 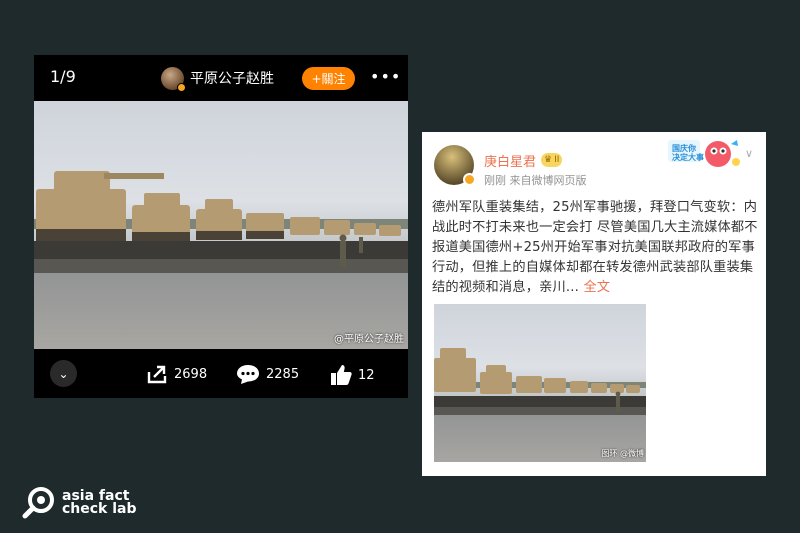 I want to click on author-name: 平原公子赵胜, so click(x=232, y=78).